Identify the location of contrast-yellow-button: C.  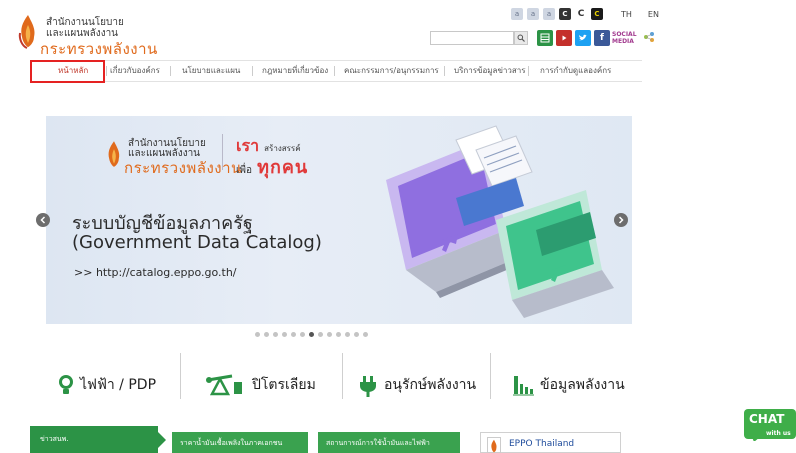
(597, 14).